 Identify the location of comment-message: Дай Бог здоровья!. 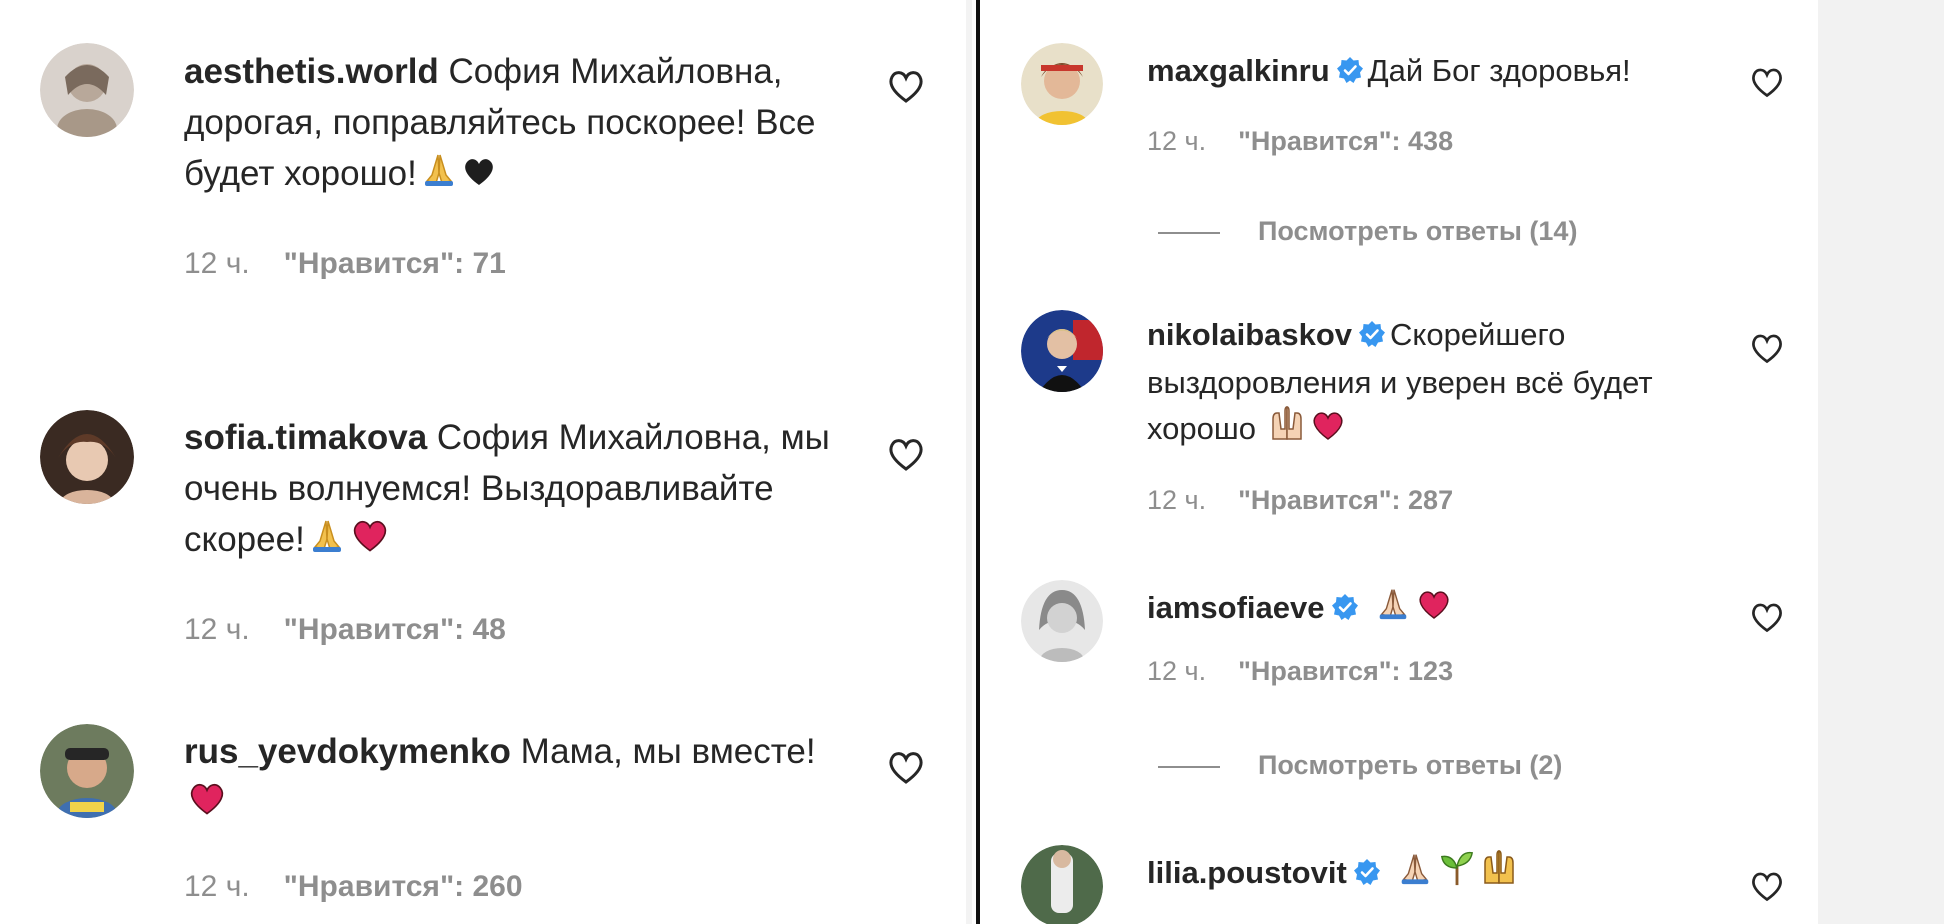
(1499, 70).